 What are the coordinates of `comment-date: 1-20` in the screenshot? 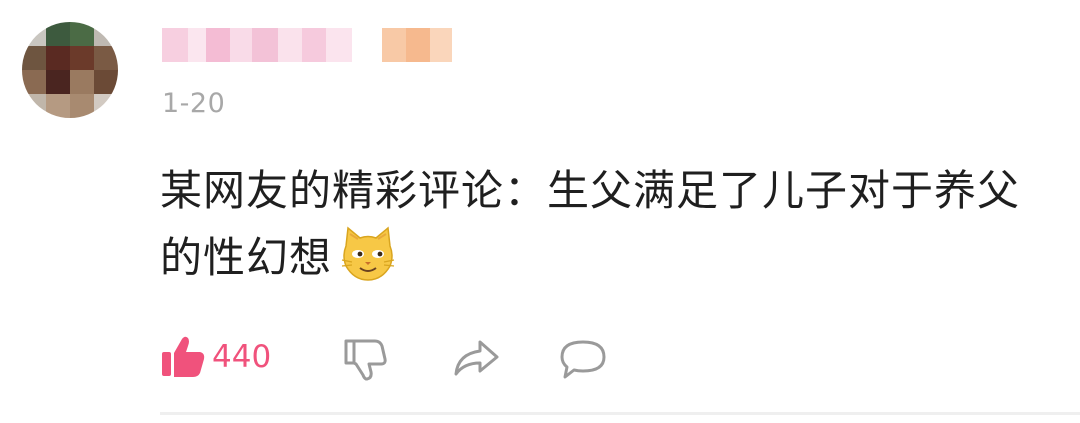 It's located at (194, 103).